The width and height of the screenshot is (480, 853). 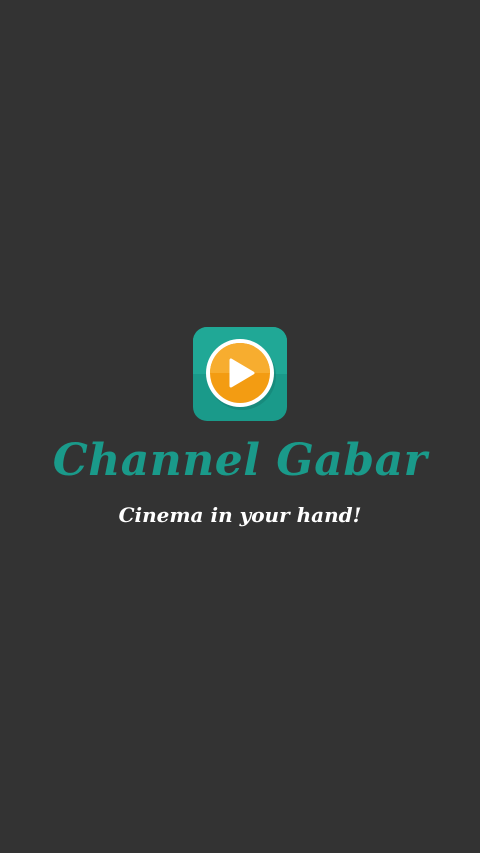 I want to click on app-title: Channel Gabar, so click(x=240, y=460).